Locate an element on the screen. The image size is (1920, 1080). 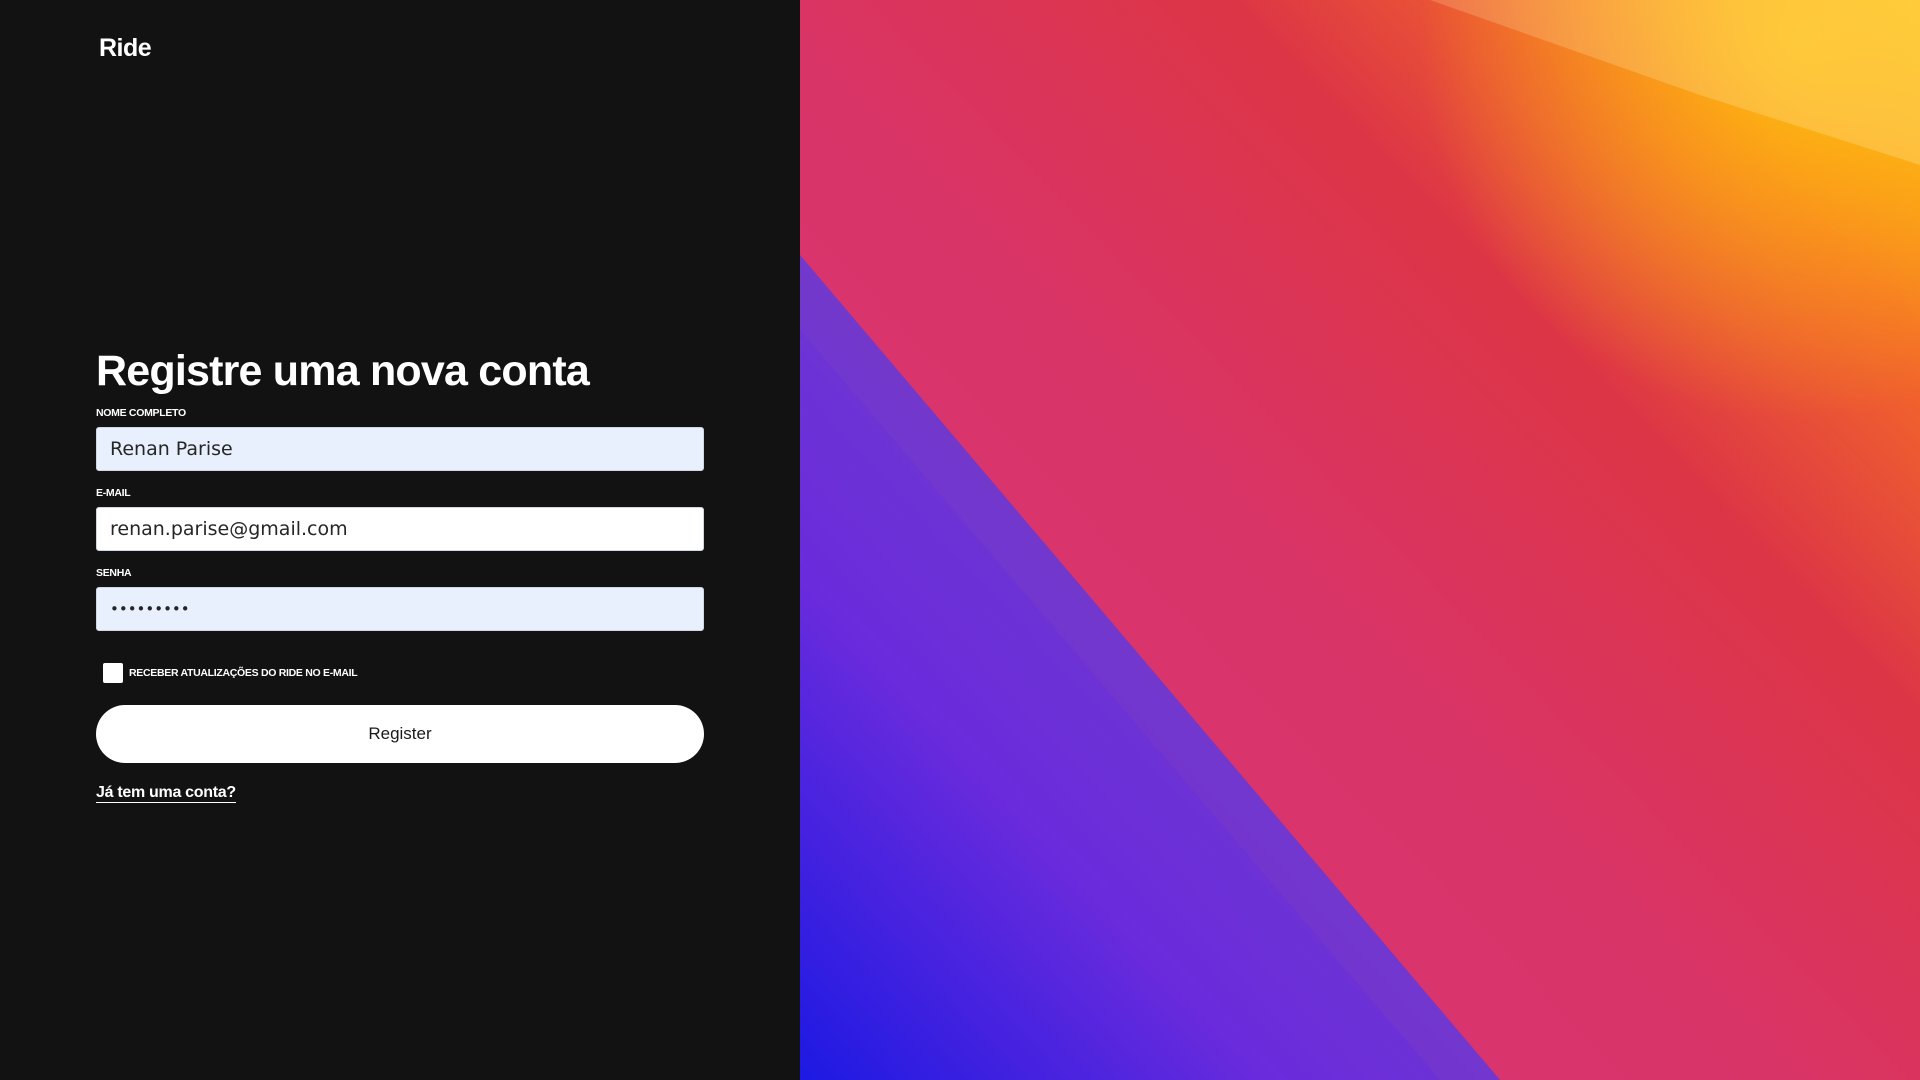
password-field-group: SENHA is located at coordinates (400, 599).